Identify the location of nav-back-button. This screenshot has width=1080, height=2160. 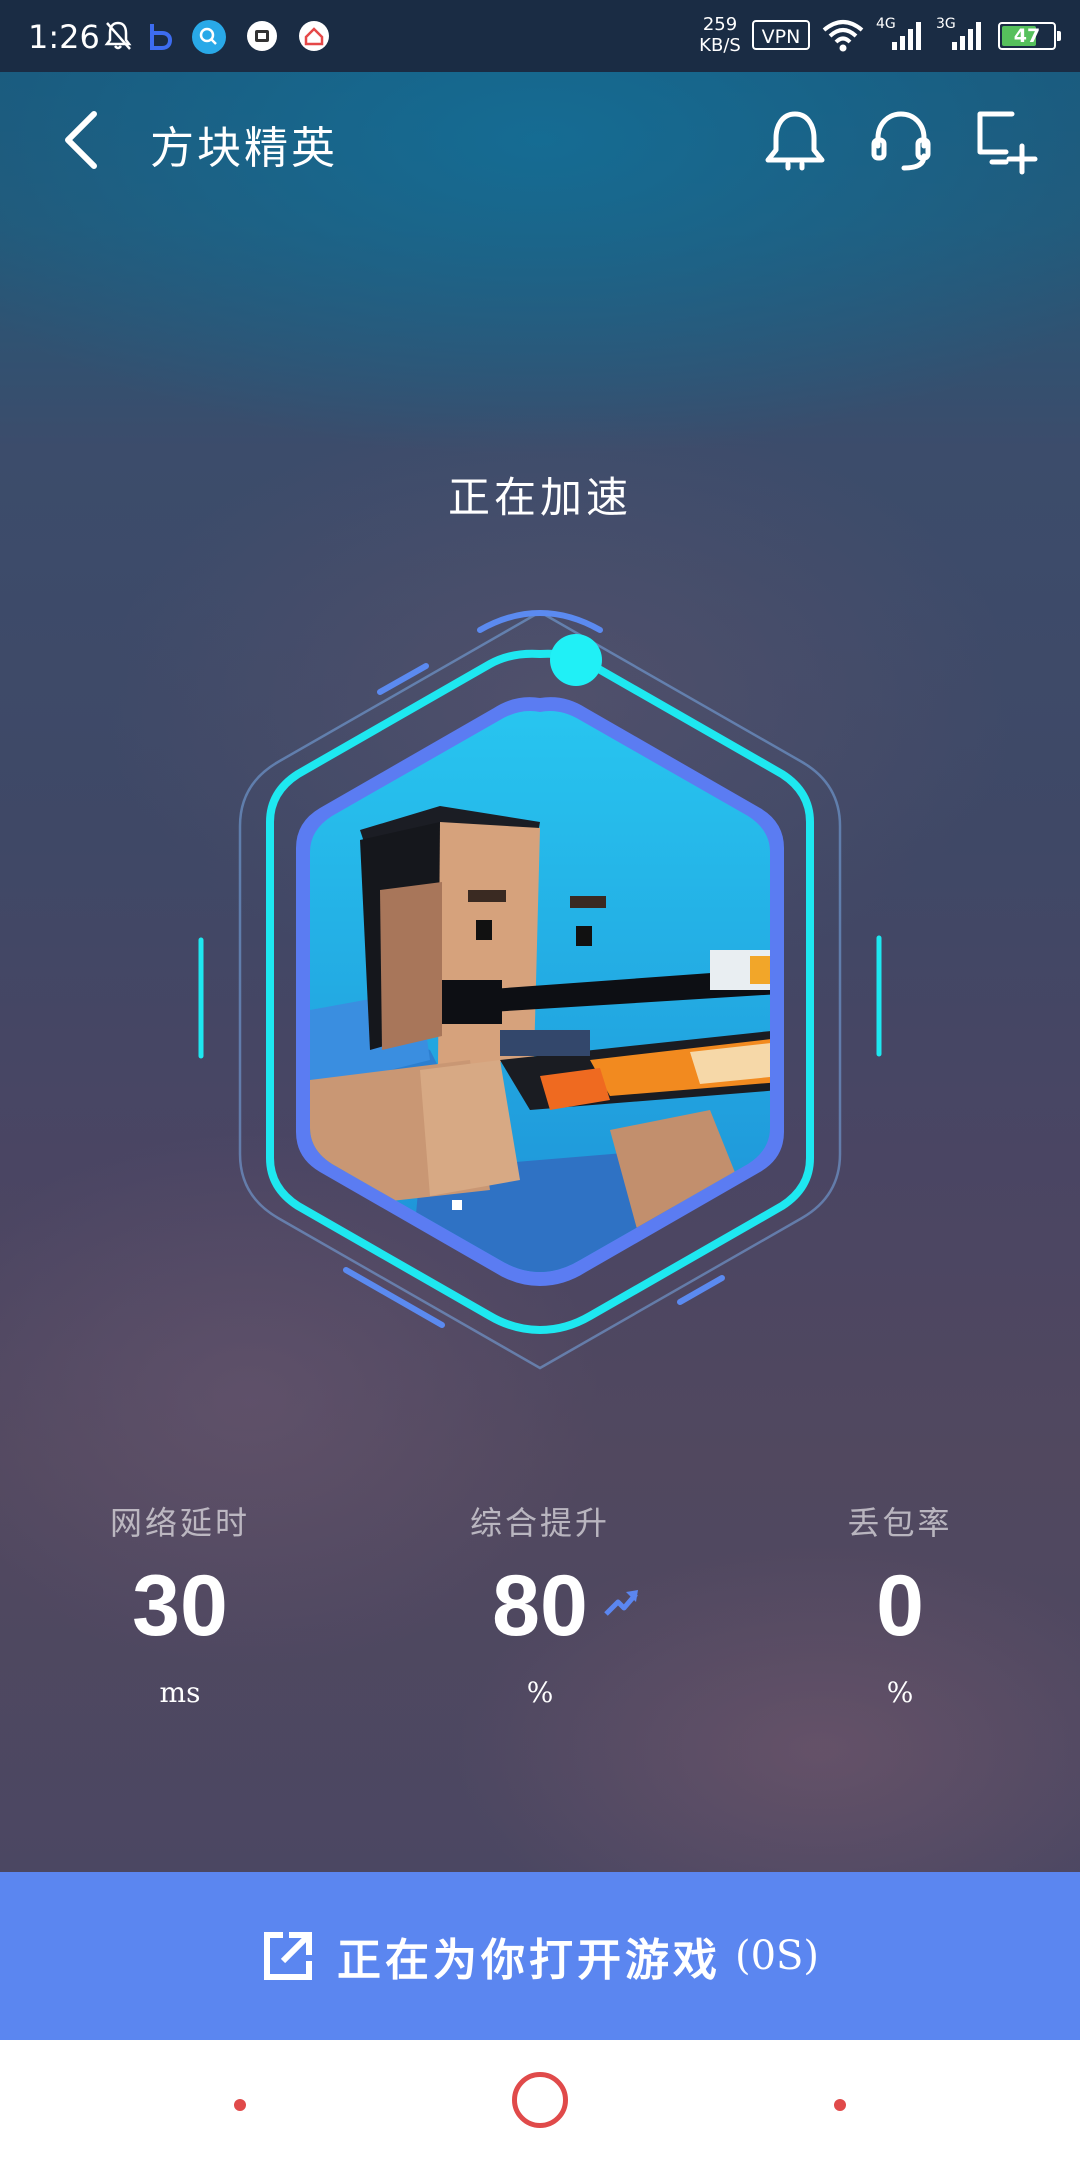
(840, 2105).